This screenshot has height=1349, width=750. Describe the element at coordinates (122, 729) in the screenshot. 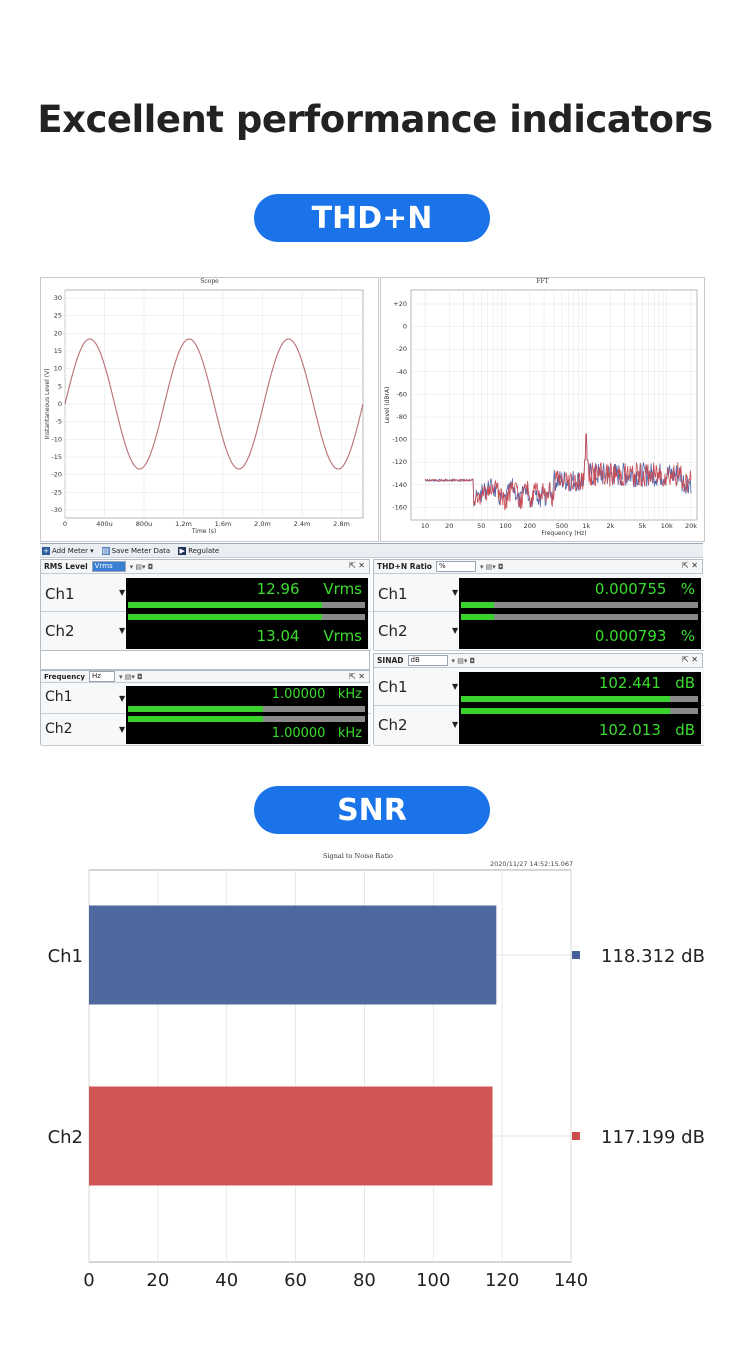

I see `freq-ch2-dropdown-icon: ▼` at that location.